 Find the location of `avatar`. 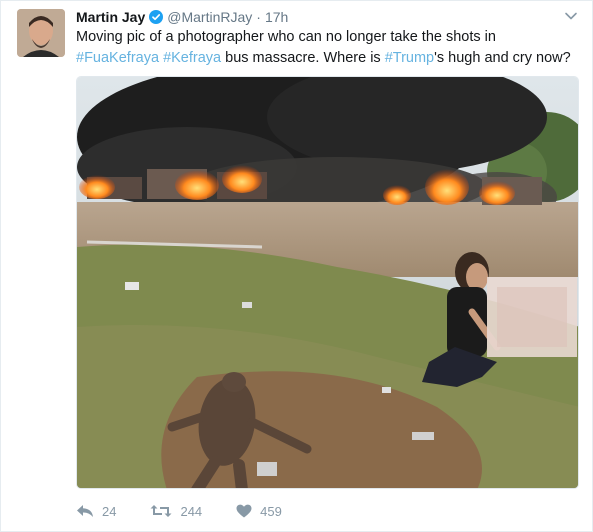

avatar is located at coordinates (41, 33).